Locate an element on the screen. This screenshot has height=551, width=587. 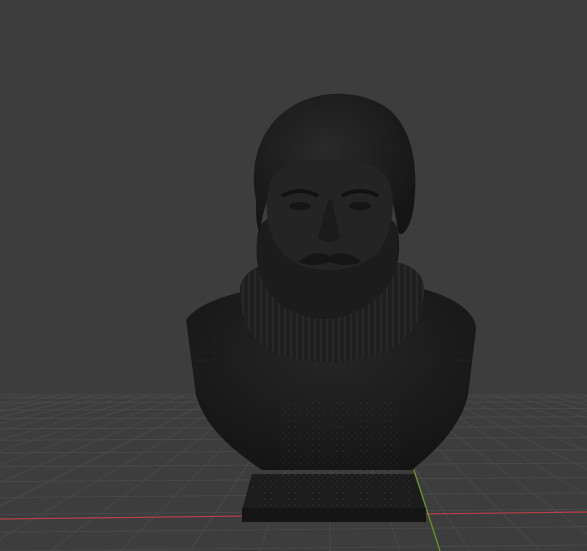
bust-left-eye is located at coordinates (300, 206).